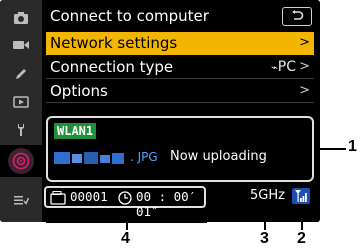  Describe the element at coordinates (21, 102) in the screenshot. I see `playback-icon` at that location.